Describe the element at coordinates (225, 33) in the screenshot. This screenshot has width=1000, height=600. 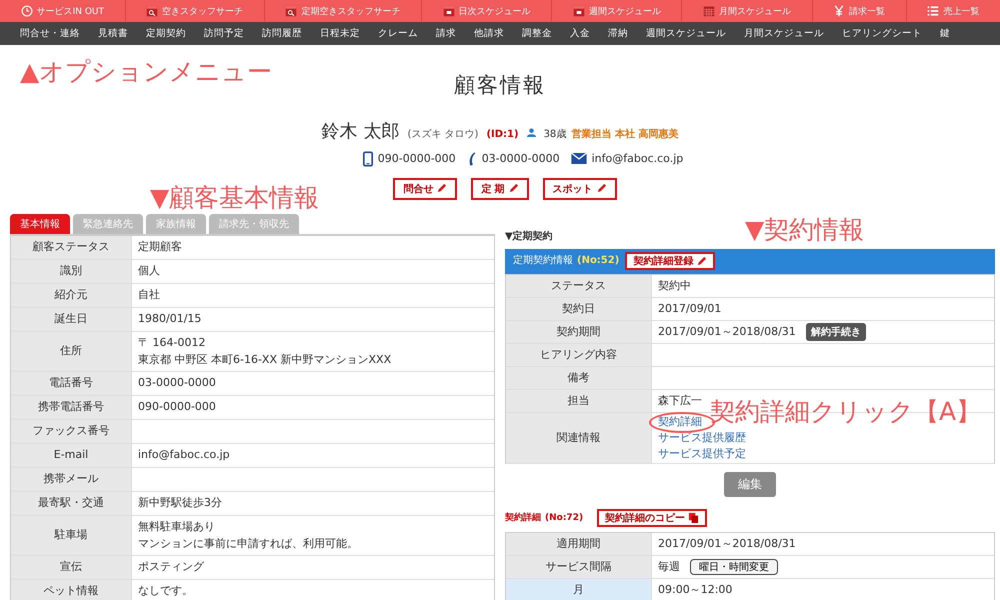
I see `nav-link: 訪問予定` at that location.